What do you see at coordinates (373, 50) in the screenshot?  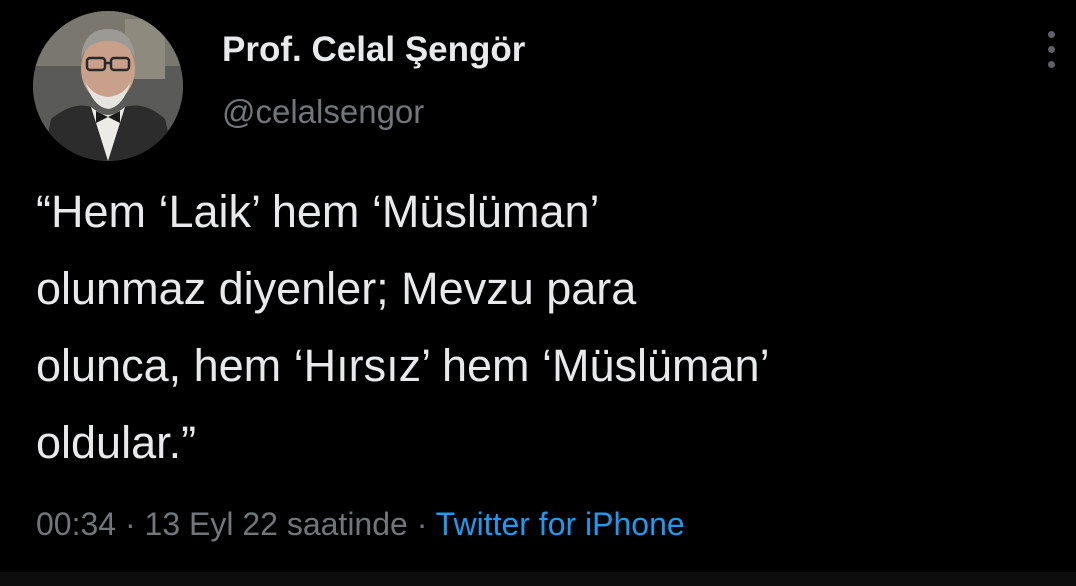 I see `author-display-name: Prof. Celal Şengör` at bounding box center [373, 50].